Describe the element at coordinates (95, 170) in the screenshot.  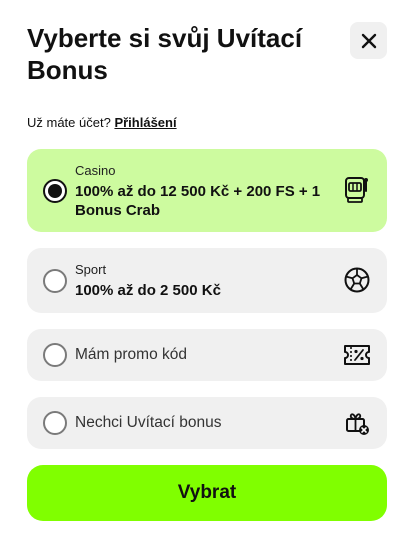
I see `option-casino-label: Casino` at that location.